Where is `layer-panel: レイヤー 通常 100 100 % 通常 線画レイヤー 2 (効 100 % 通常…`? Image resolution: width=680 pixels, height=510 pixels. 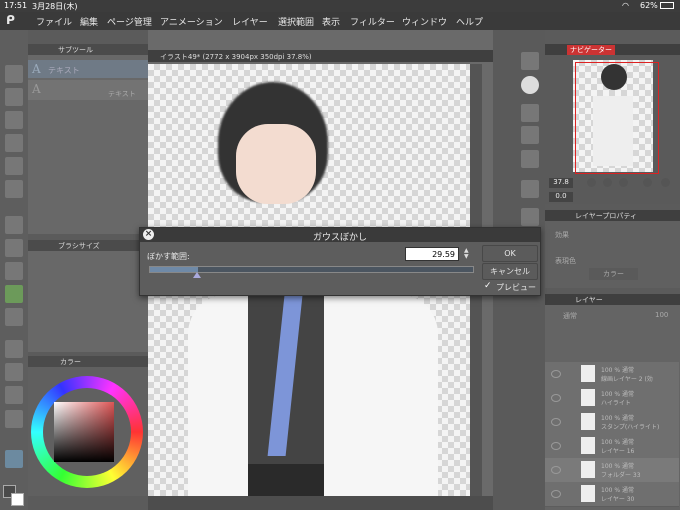
layer-panel: レイヤー 通常 100 100 % 通常 線画レイヤー 2 (効 100 % 通常… is located at coordinates (612, 402).